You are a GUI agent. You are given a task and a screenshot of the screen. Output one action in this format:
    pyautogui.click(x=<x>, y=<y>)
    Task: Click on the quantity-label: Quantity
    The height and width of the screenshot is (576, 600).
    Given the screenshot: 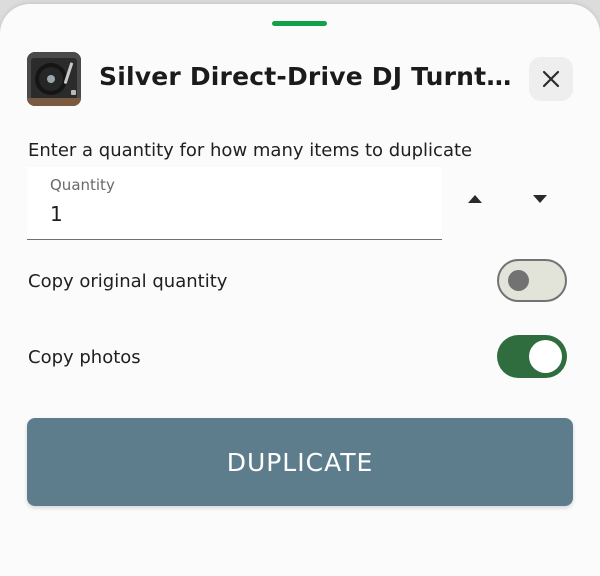 What is the action you would take?
    pyautogui.click(x=82, y=185)
    